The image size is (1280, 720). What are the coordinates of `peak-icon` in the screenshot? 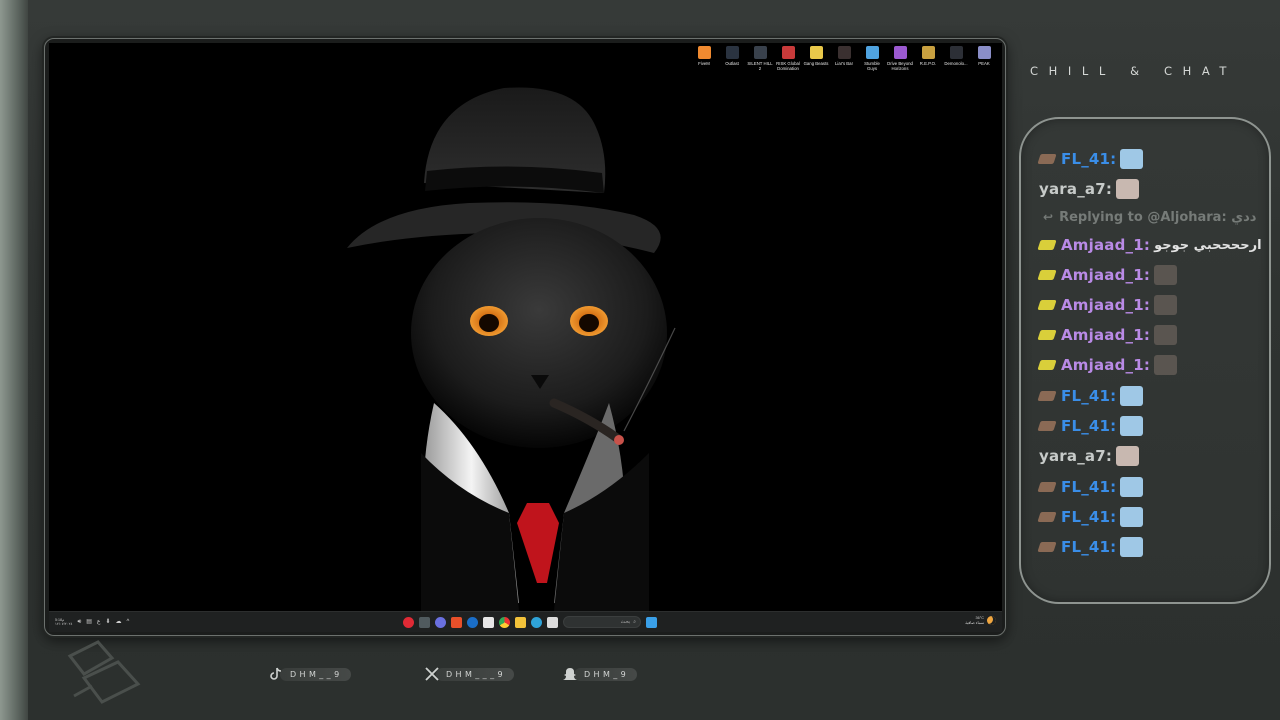 It's located at (984, 52).